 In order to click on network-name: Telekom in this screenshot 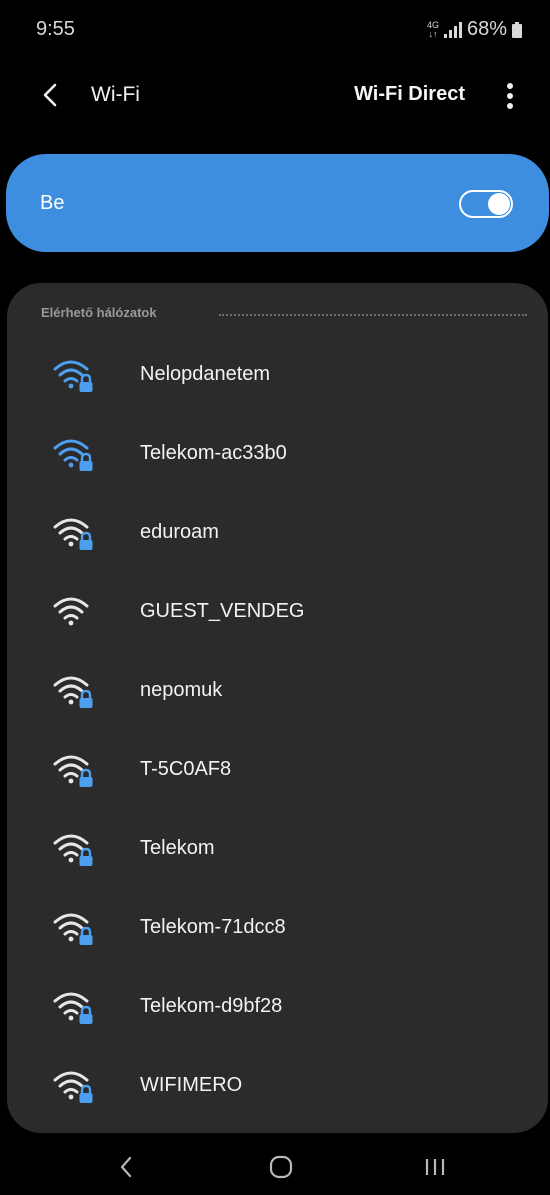, I will do `click(177, 848)`.